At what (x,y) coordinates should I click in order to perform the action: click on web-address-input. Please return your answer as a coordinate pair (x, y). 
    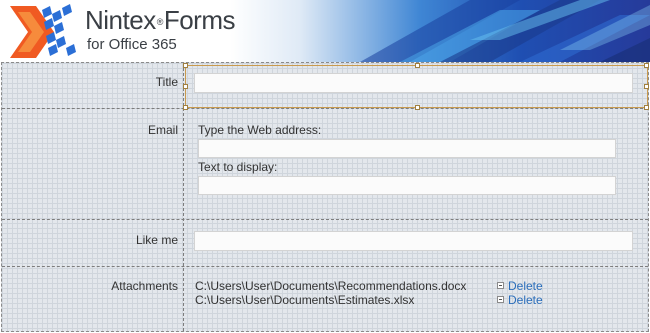
    Looking at the image, I should click on (407, 148).